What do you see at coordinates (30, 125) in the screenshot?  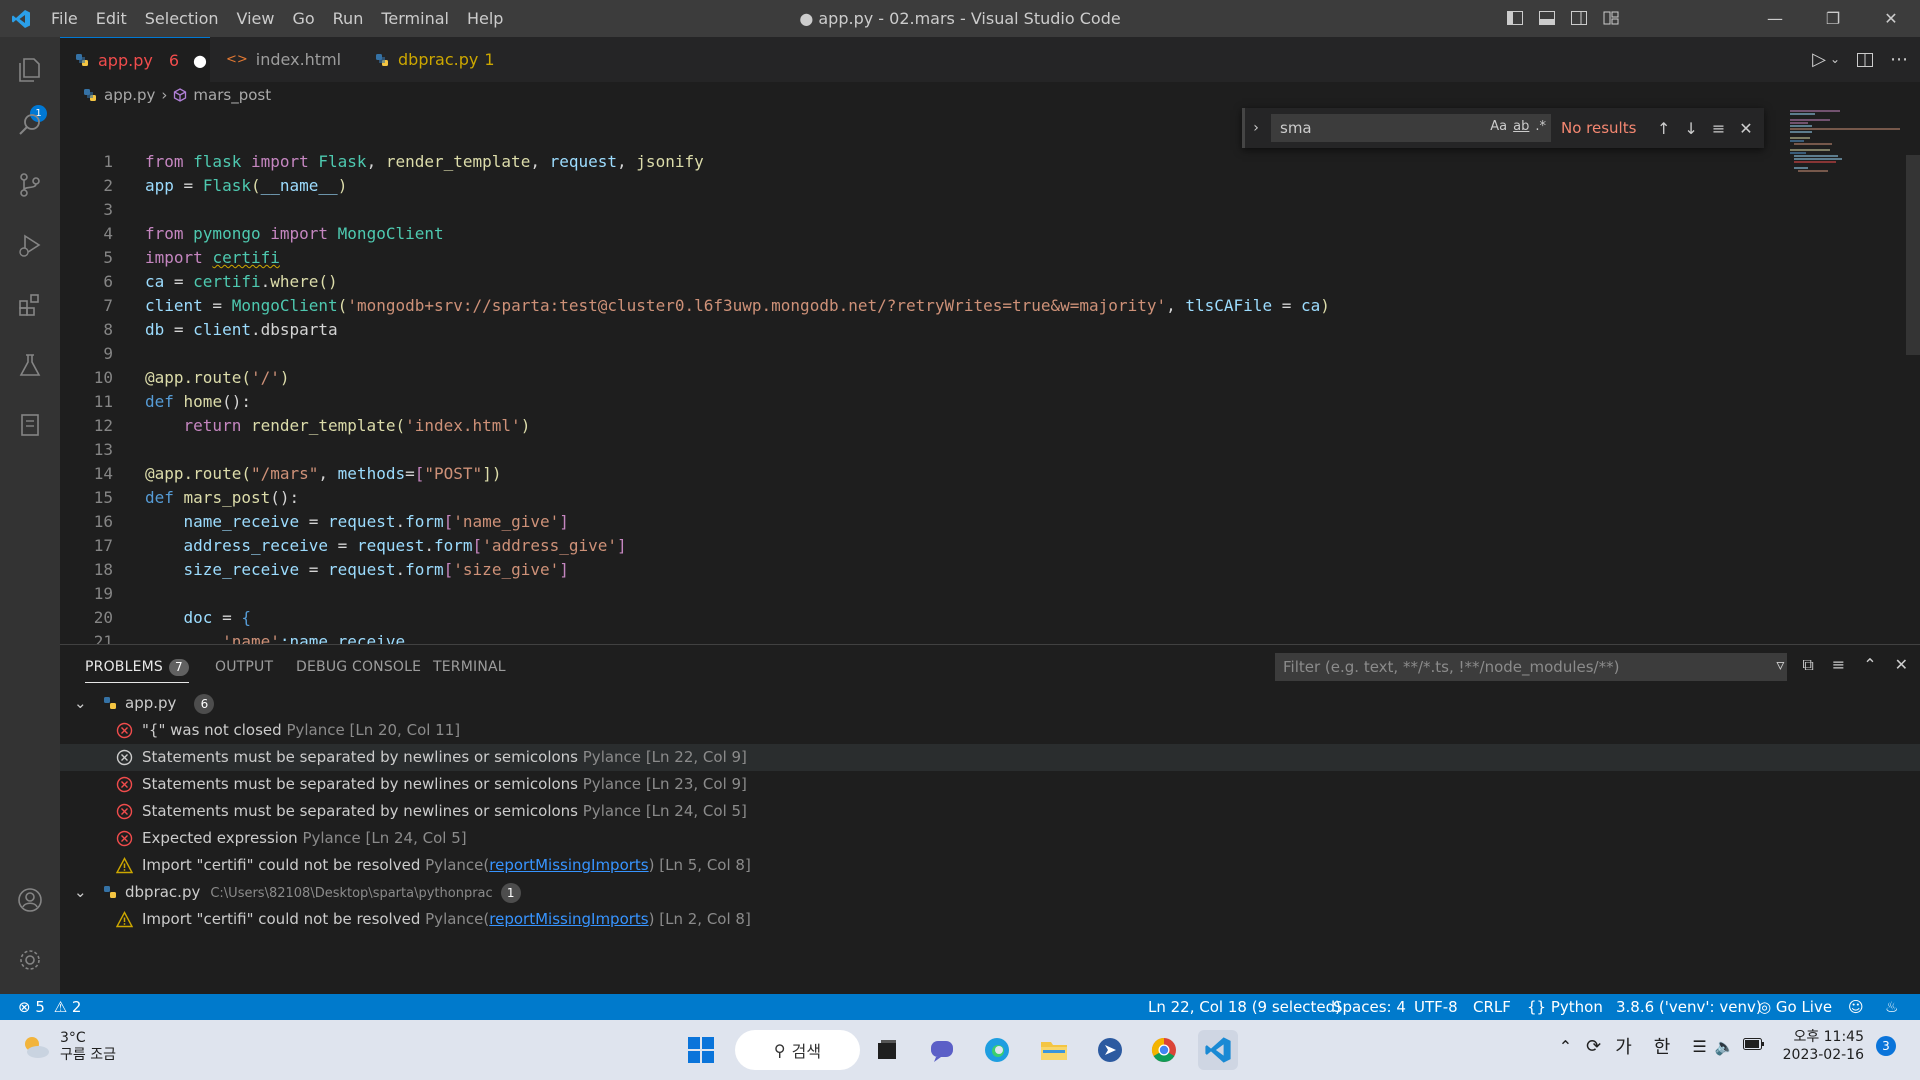 I see `search-icon` at bounding box center [30, 125].